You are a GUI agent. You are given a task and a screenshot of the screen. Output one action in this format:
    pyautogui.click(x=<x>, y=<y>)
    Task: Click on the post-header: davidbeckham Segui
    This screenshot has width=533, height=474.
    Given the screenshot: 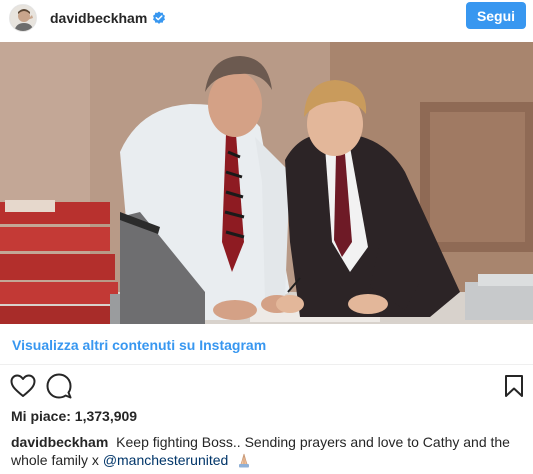 What is the action you would take?
    pyautogui.click(x=266, y=18)
    